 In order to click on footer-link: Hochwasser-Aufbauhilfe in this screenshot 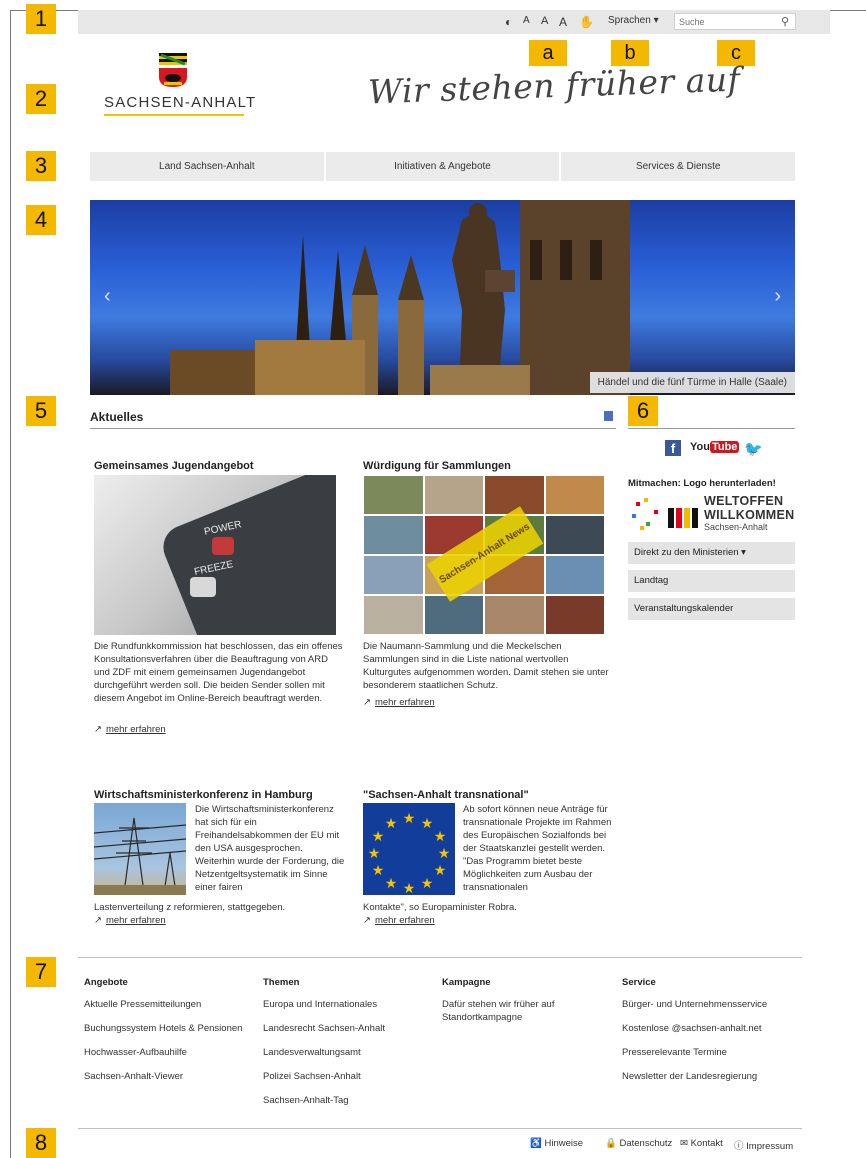, I will do `click(135, 1052)`.